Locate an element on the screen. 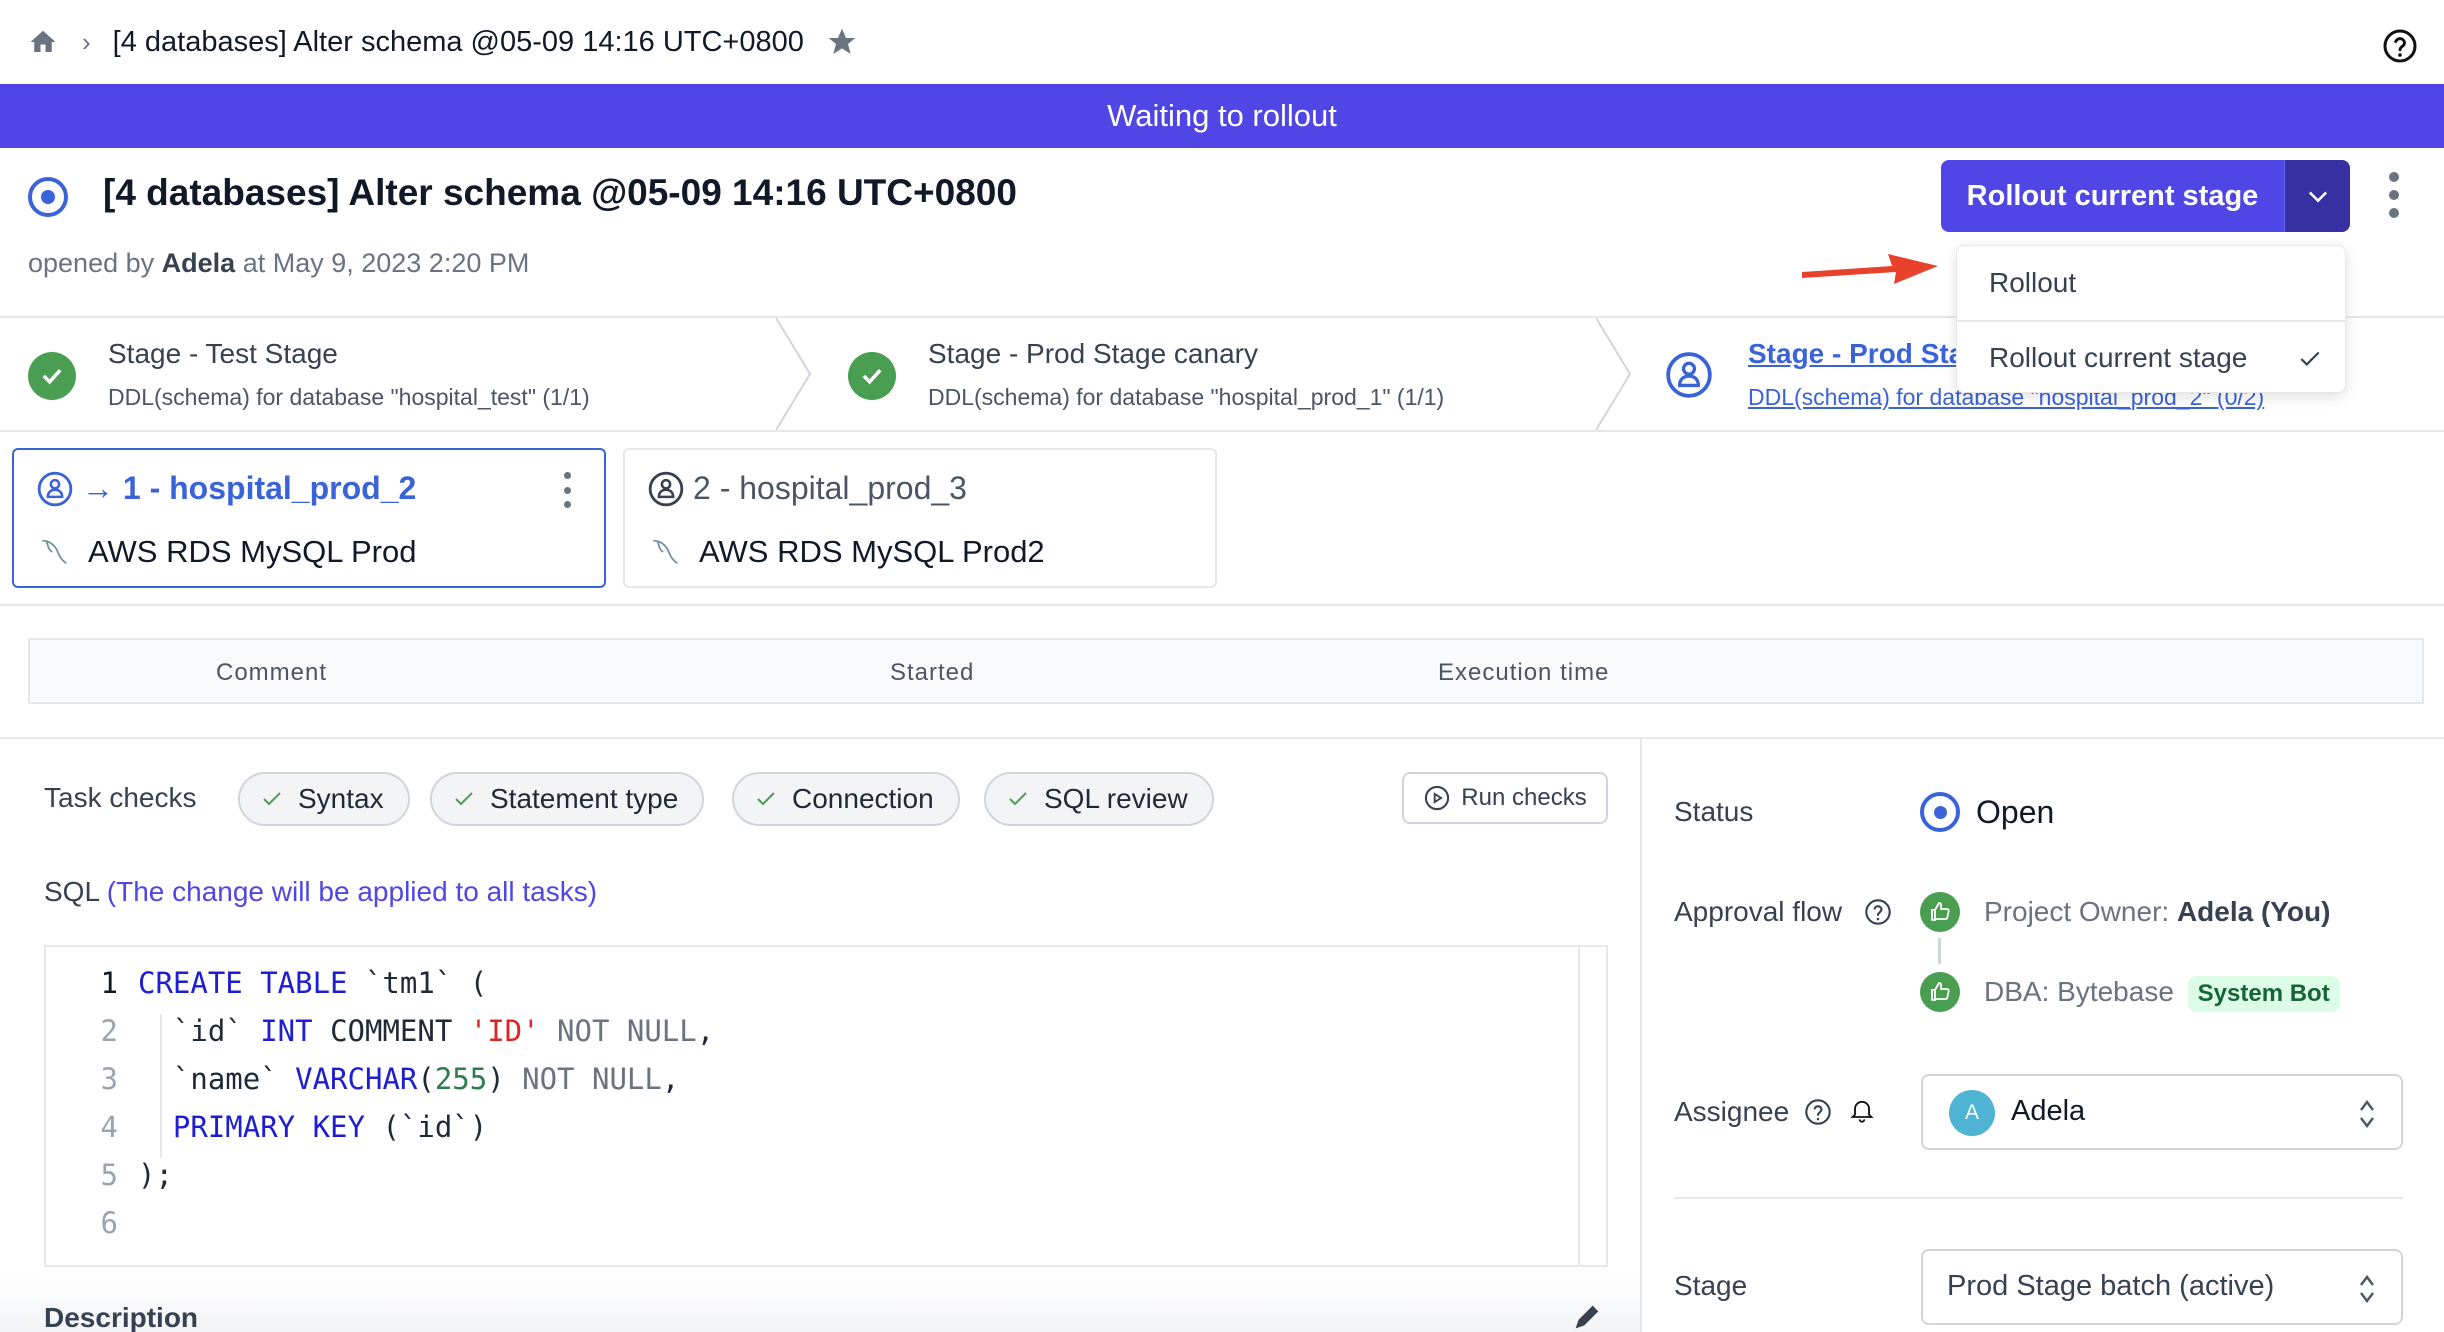 The height and width of the screenshot is (1332, 2444). stage-separator is located at coordinates (794, 374).